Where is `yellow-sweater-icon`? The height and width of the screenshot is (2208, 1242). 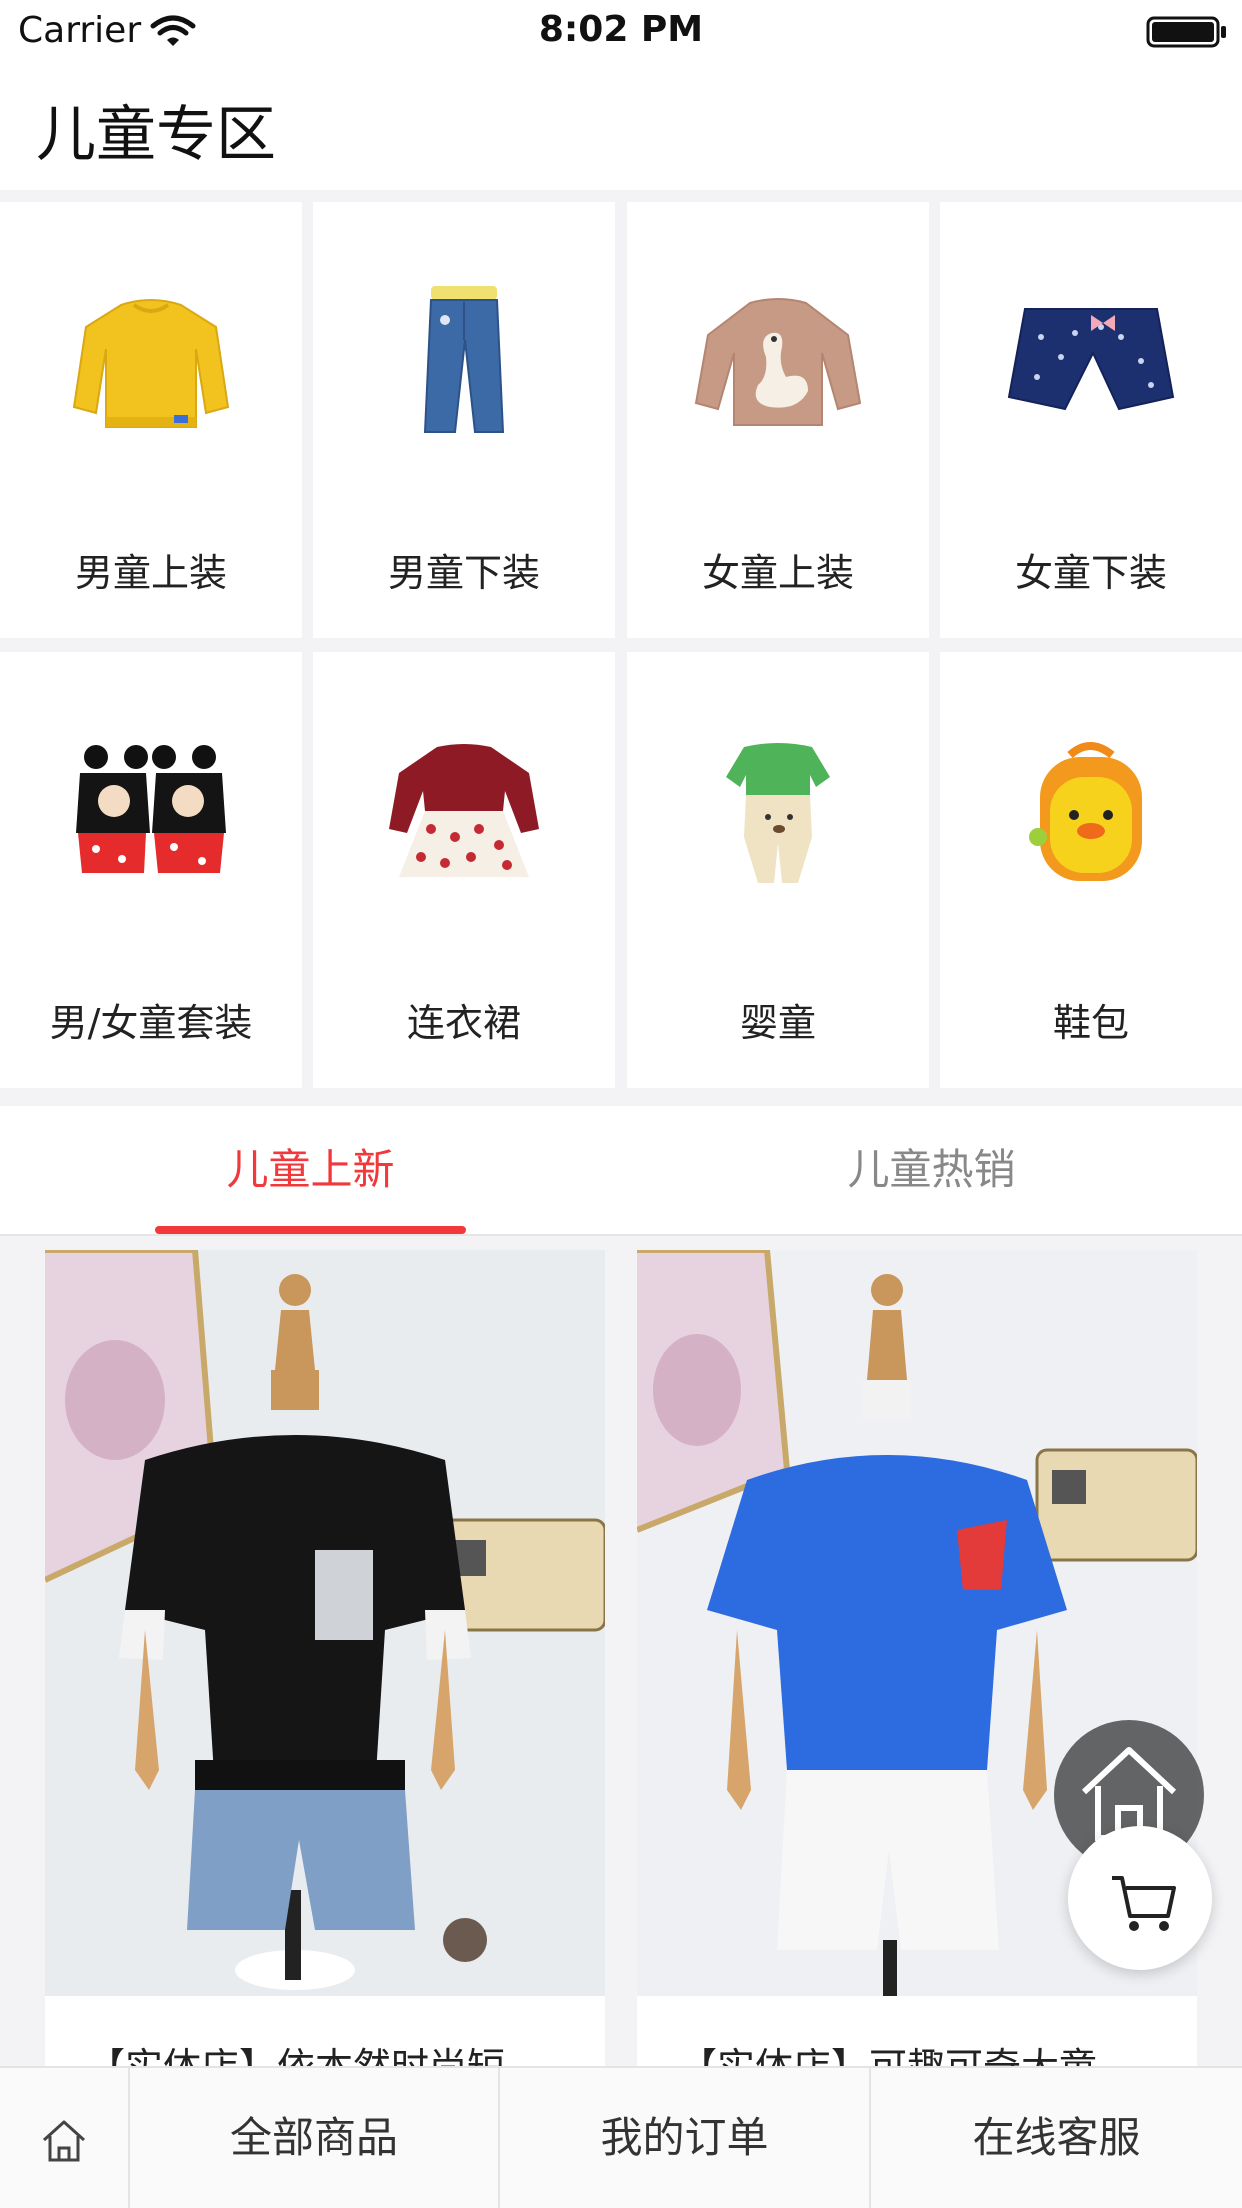
yellow-sweater-icon is located at coordinates (151, 363).